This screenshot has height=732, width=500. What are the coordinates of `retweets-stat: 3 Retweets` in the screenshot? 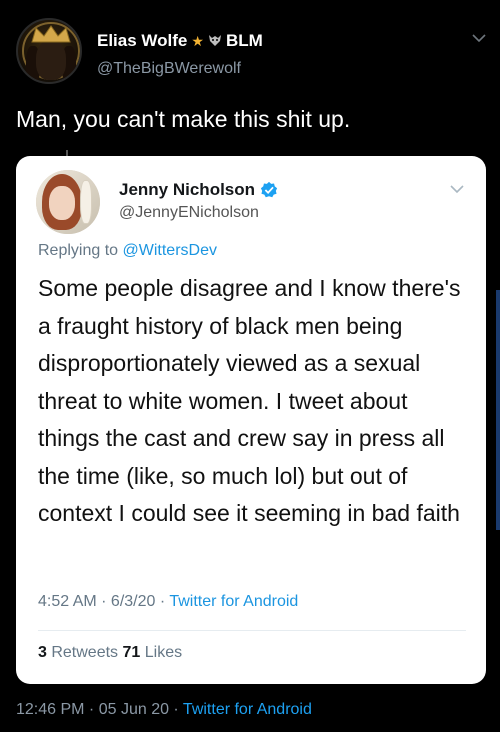 It's located at (80, 652).